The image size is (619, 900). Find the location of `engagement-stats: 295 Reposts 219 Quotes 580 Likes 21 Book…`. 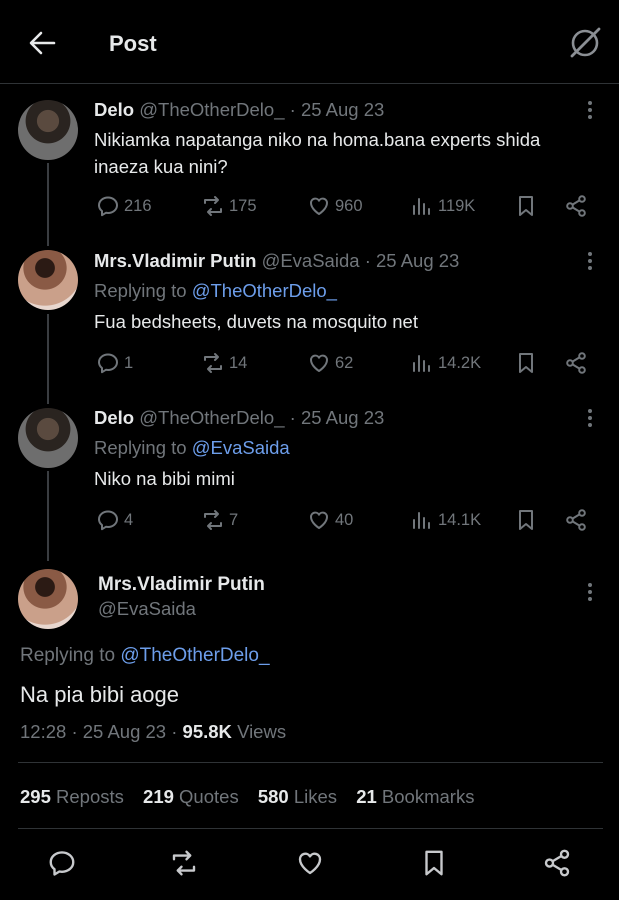

engagement-stats: 295 Reposts 219 Quotes 580 Likes 21 Book… is located at coordinates (254, 797).